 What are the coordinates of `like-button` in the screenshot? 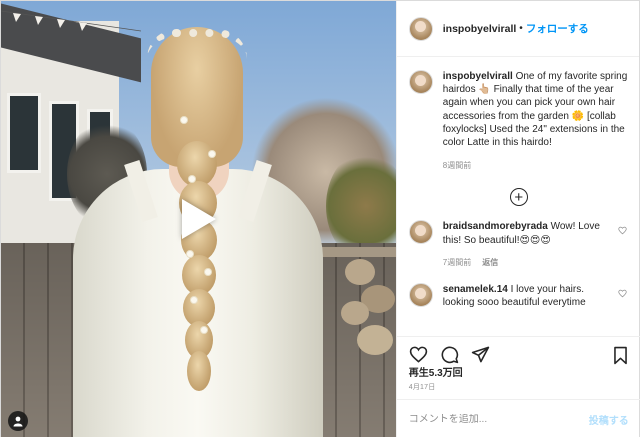 It's located at (418, 354).